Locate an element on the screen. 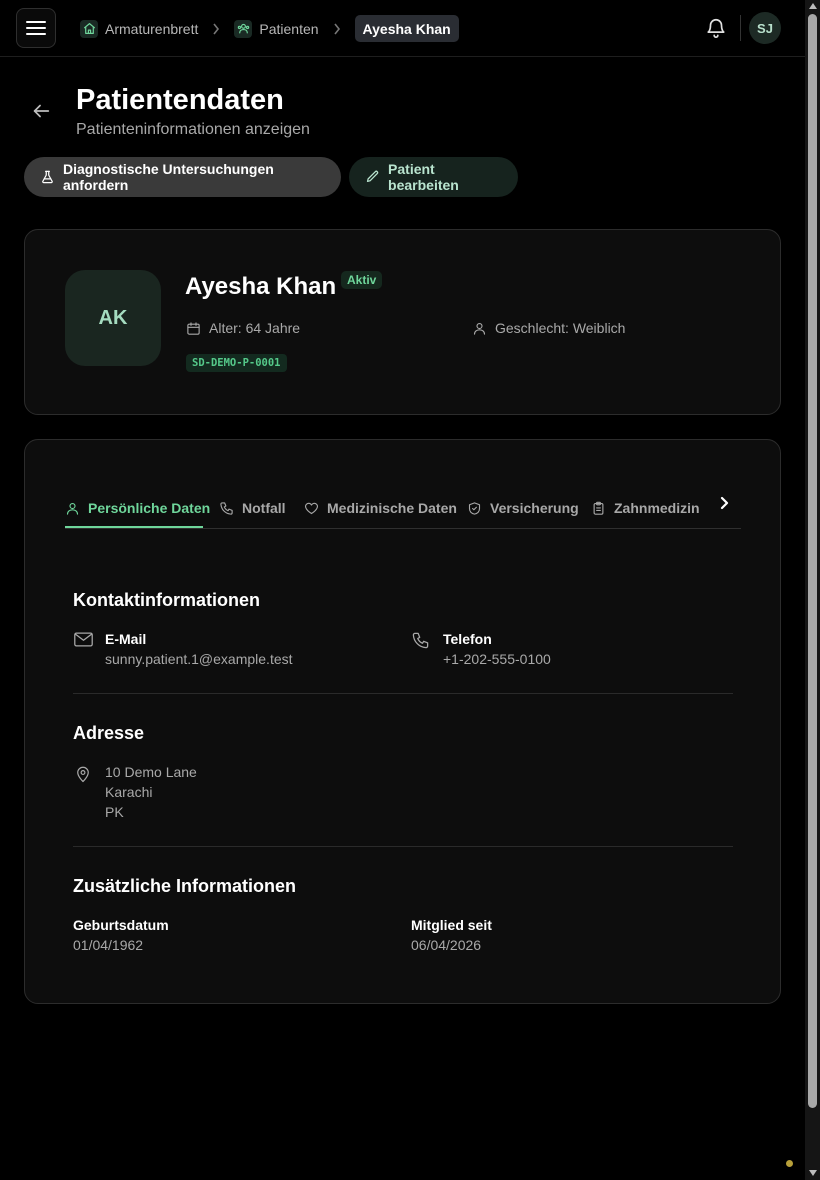  address-line-3: PK is located at coordinates (114, 812).